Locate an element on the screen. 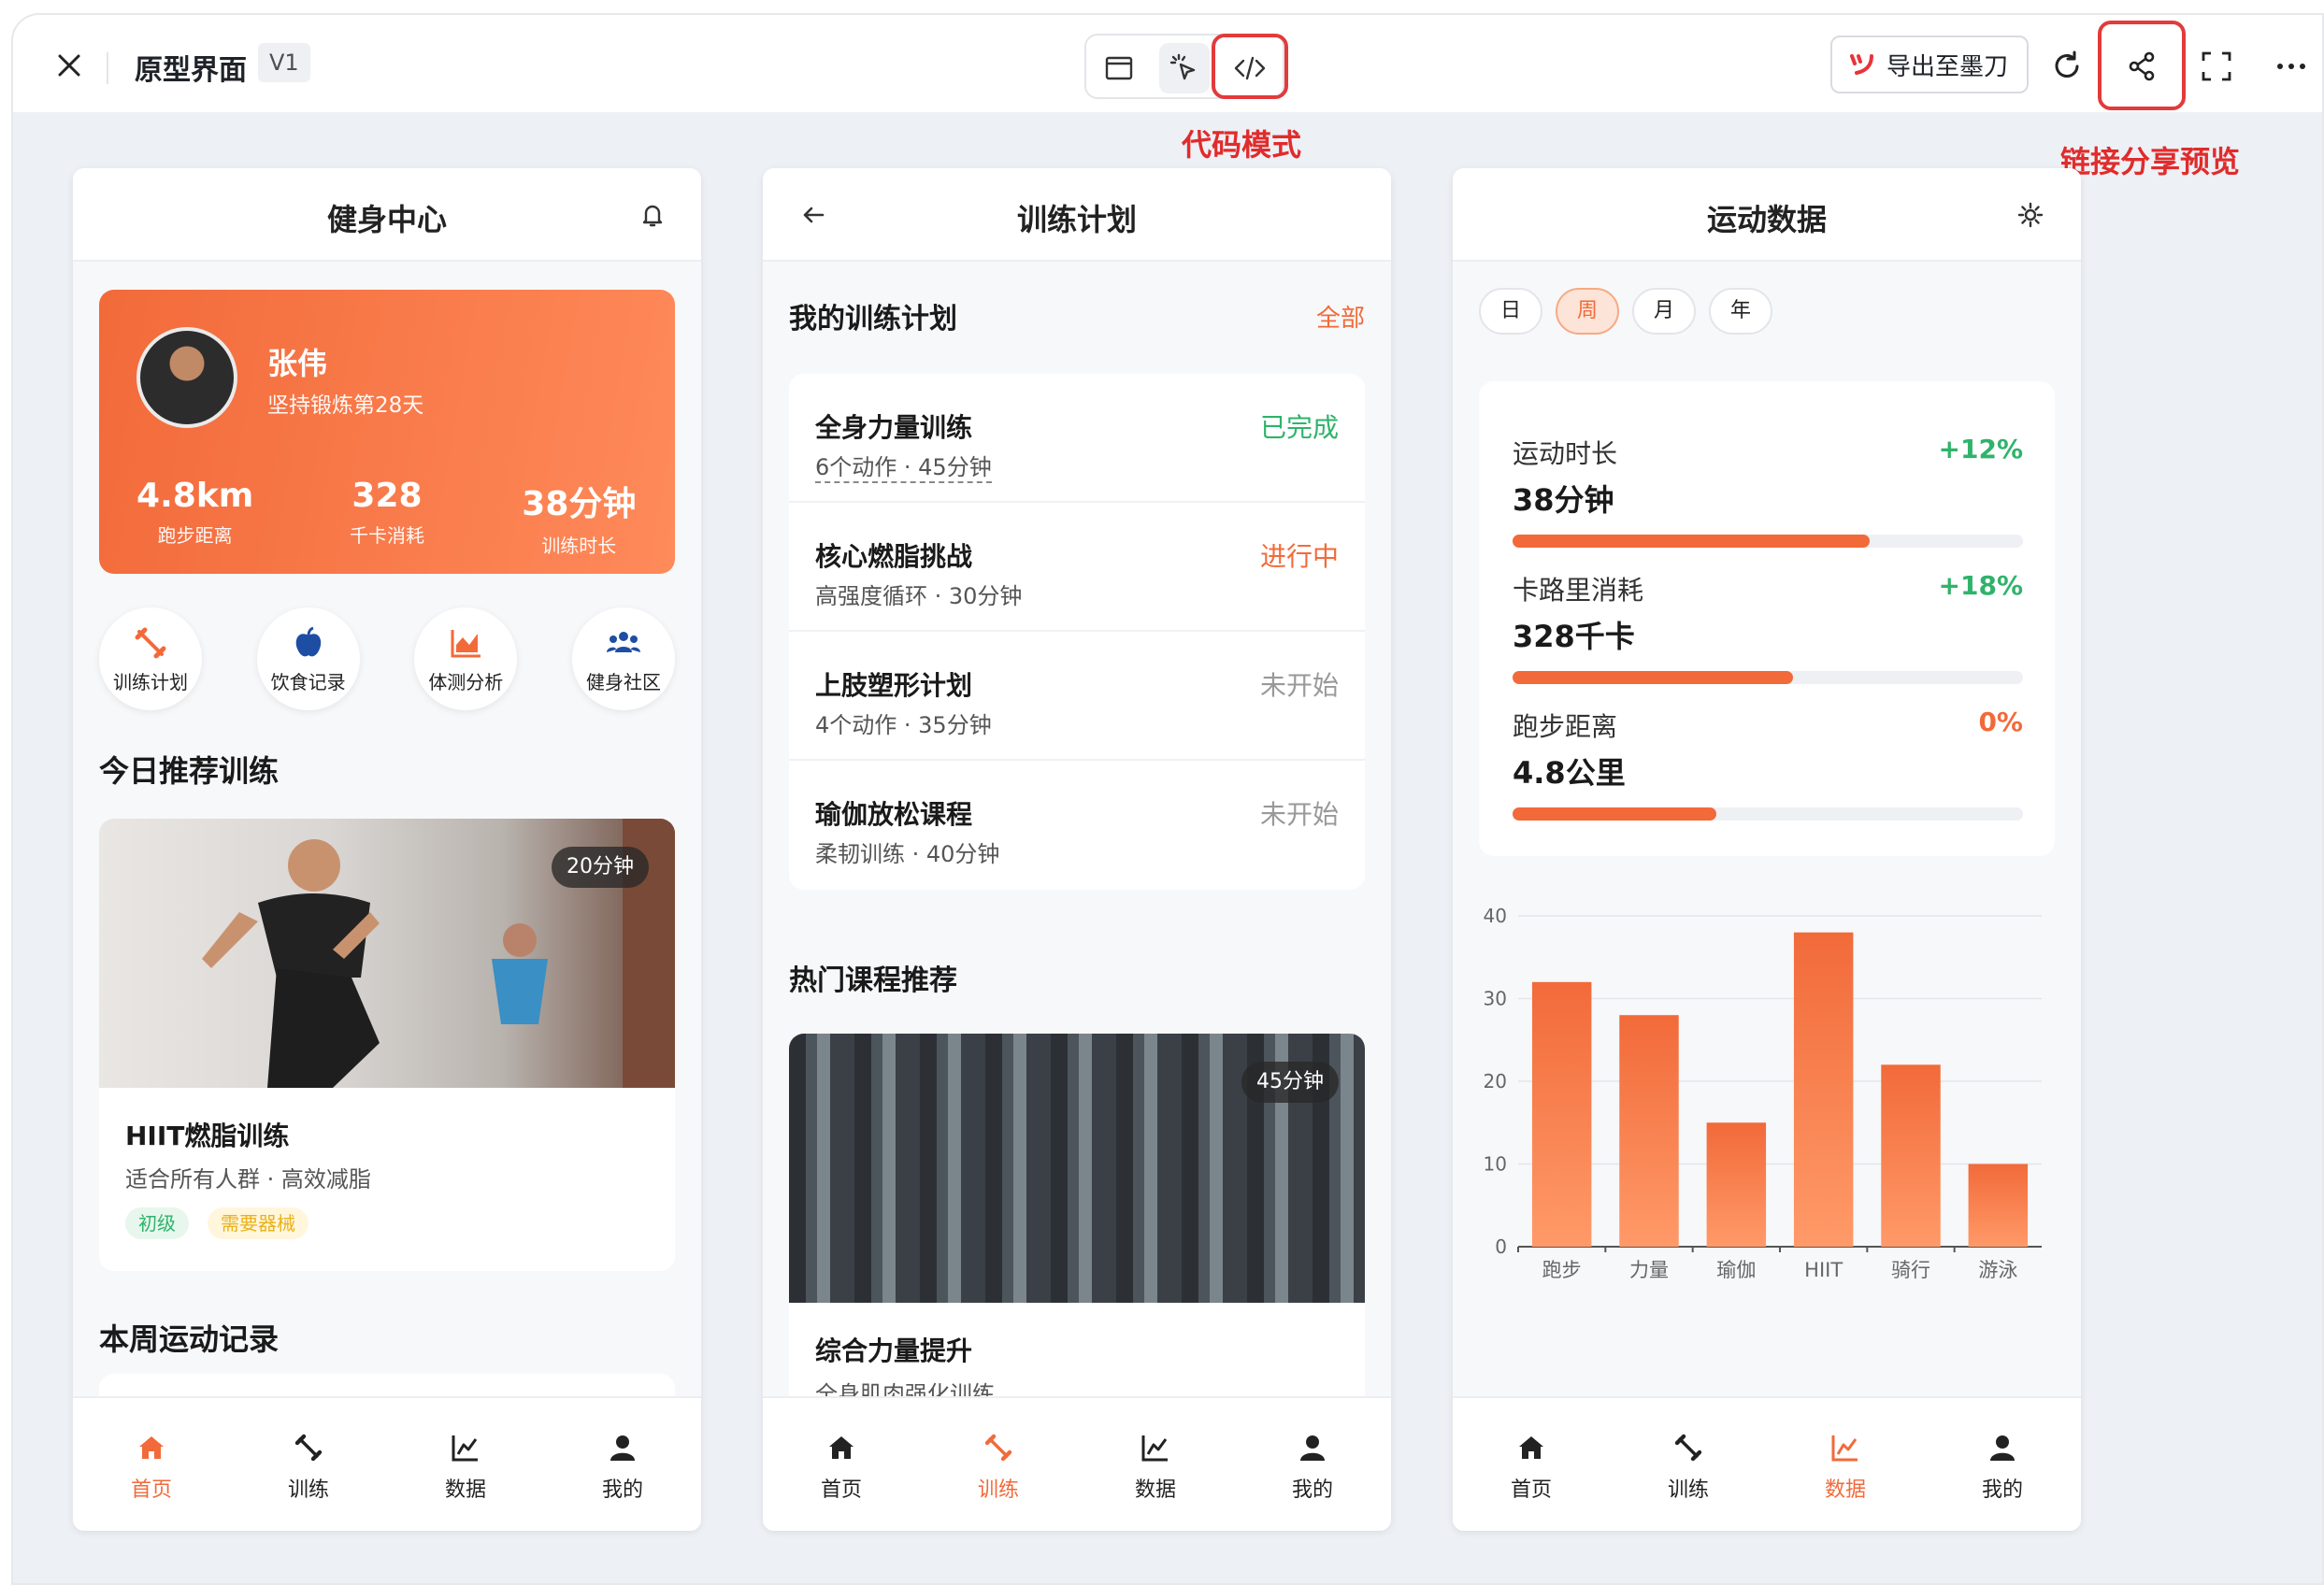 This screenshot has width=2324, height=1585. period-month: 月 is located at coordinates (1664, 312).